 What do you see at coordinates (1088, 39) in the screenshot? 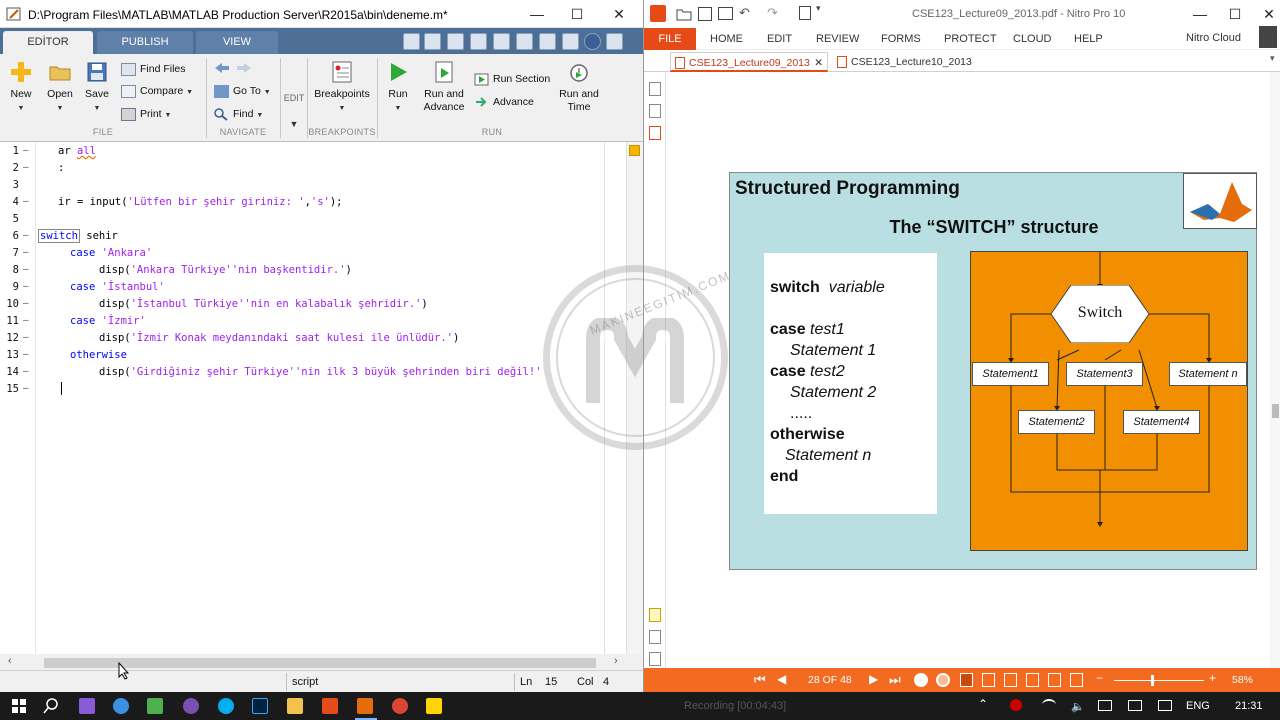
I see `menu-help: HELP` at bounding box center [1088, 39].